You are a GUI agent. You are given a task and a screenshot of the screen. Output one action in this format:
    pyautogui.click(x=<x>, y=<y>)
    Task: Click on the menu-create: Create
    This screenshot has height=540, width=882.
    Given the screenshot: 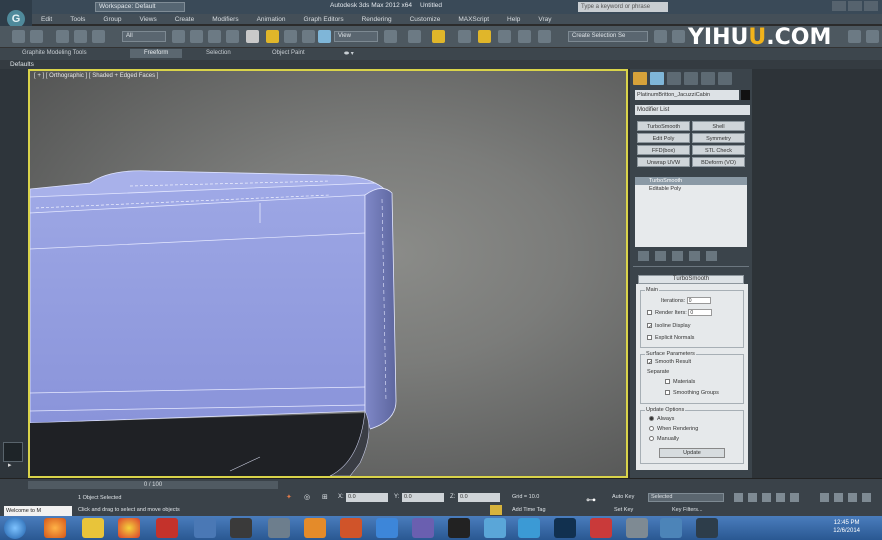 What is the action you would take?
    pyautogui.click(x=185, y=19)
    